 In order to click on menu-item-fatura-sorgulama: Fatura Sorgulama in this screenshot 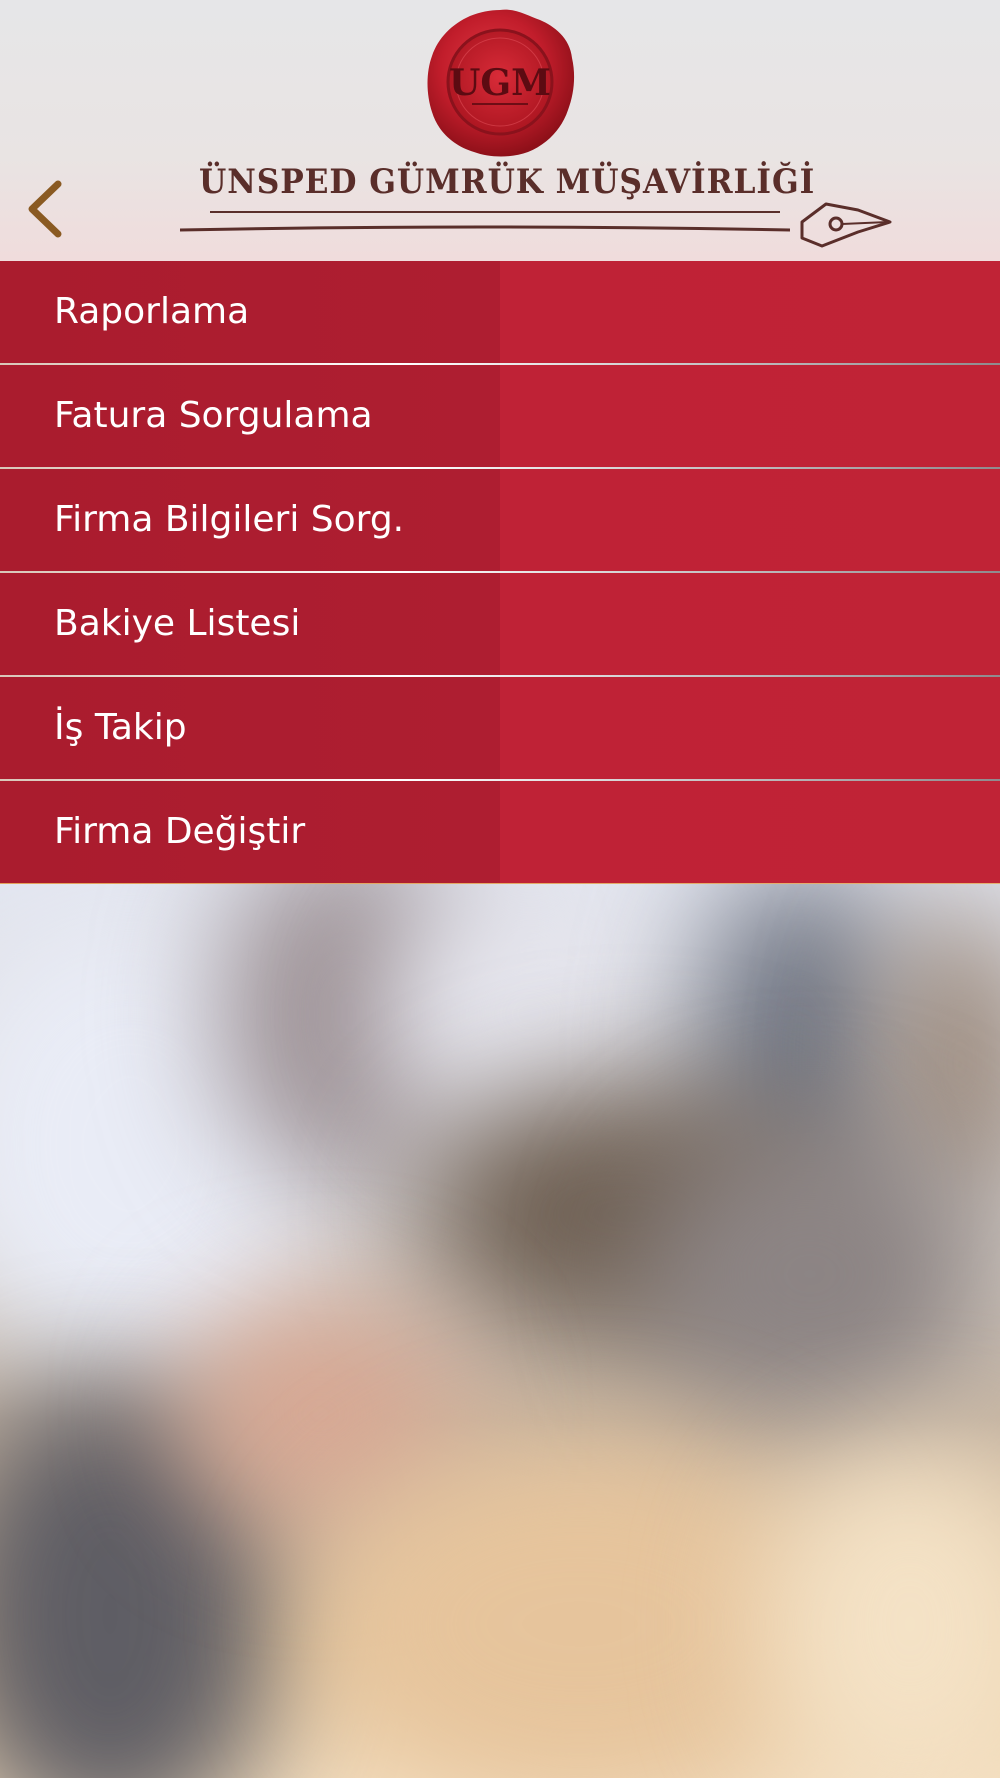, I will do `click(500, 417)`.